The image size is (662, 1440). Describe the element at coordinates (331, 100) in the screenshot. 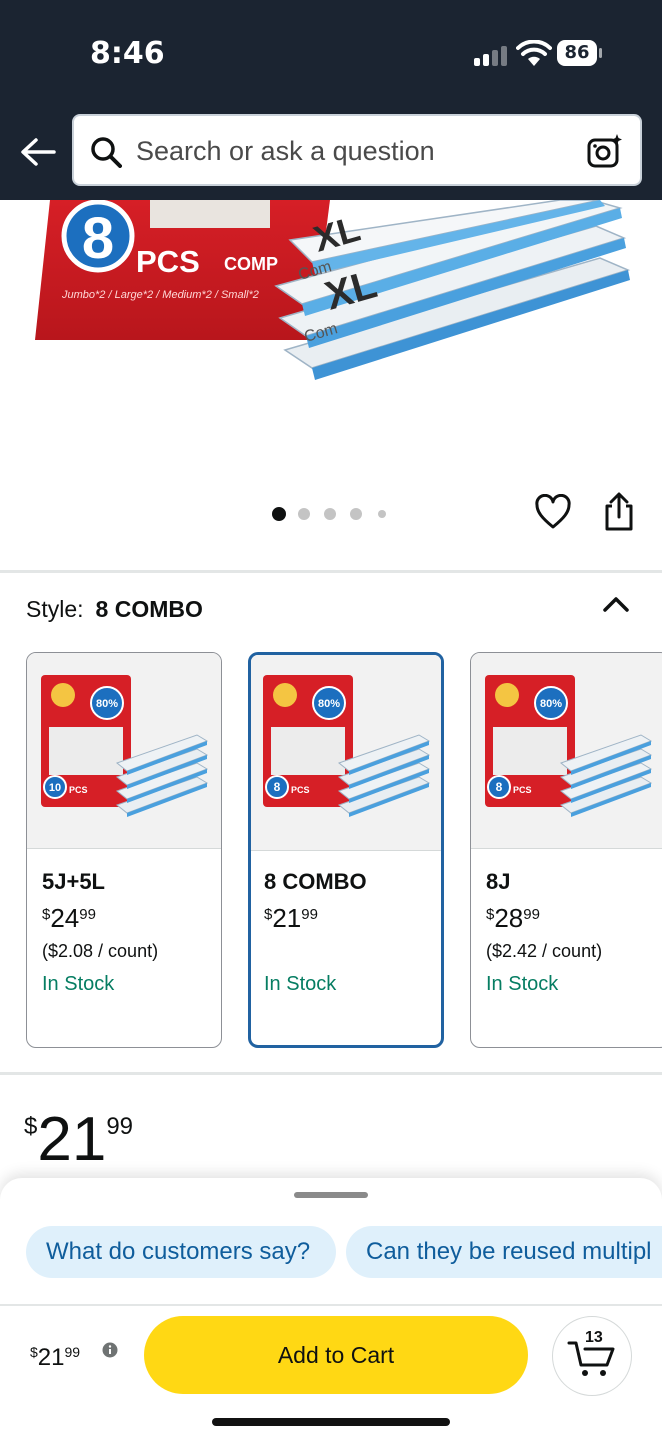

I see `top-header: 8:46 86 Search or ask a question` at that location.